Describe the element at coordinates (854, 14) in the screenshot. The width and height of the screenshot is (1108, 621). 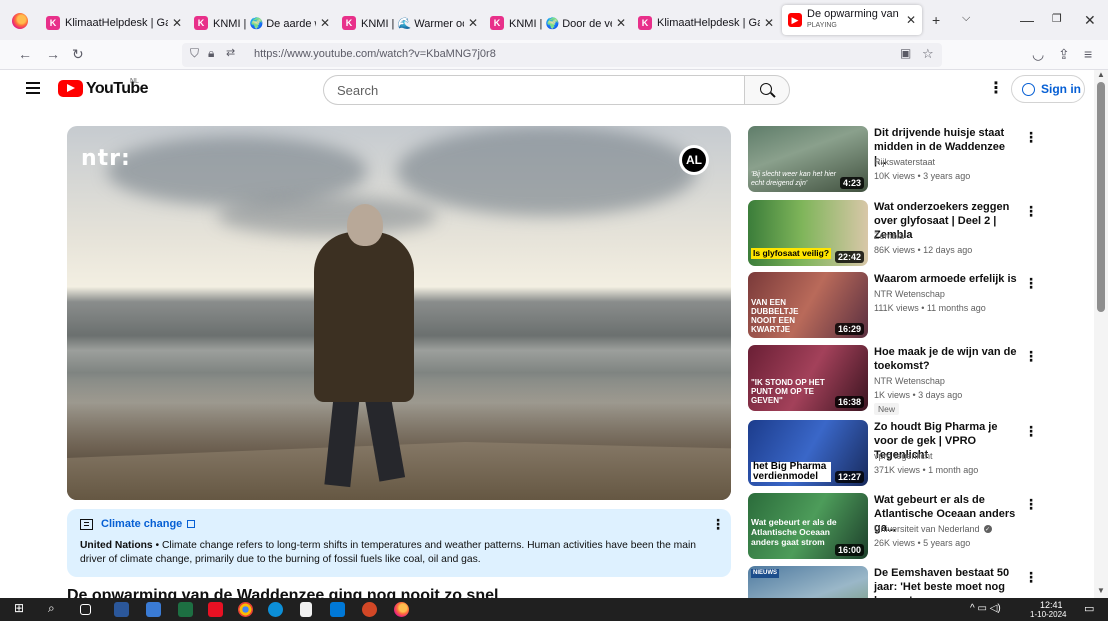
I see `active-tab-title: De opwarming van de Wad` at that location.